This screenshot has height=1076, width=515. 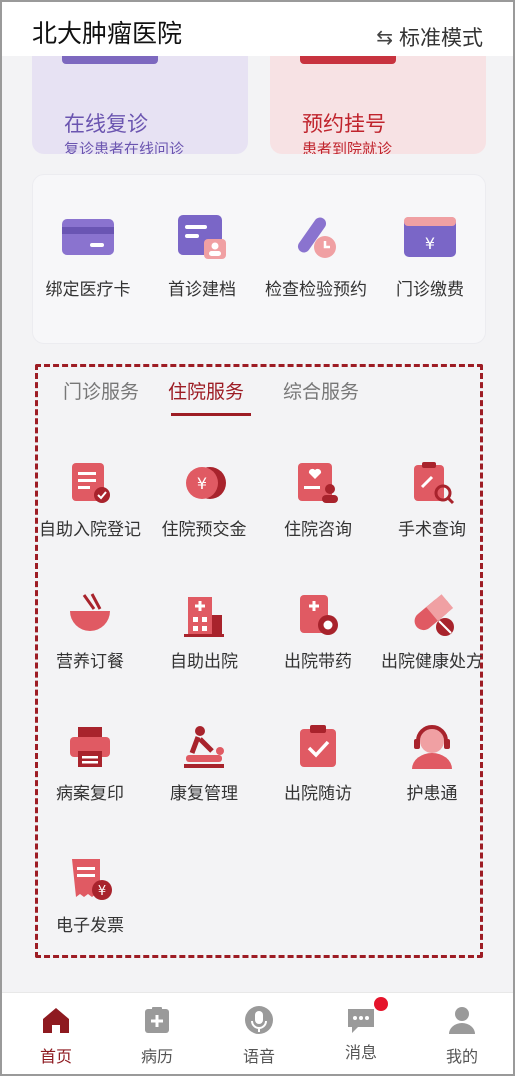 I want to click on quick-actions-panel: 绑定医疗卡 首诊建档 检查检验预约 ¥ 门诊缴费, so click(x=259, y=259).